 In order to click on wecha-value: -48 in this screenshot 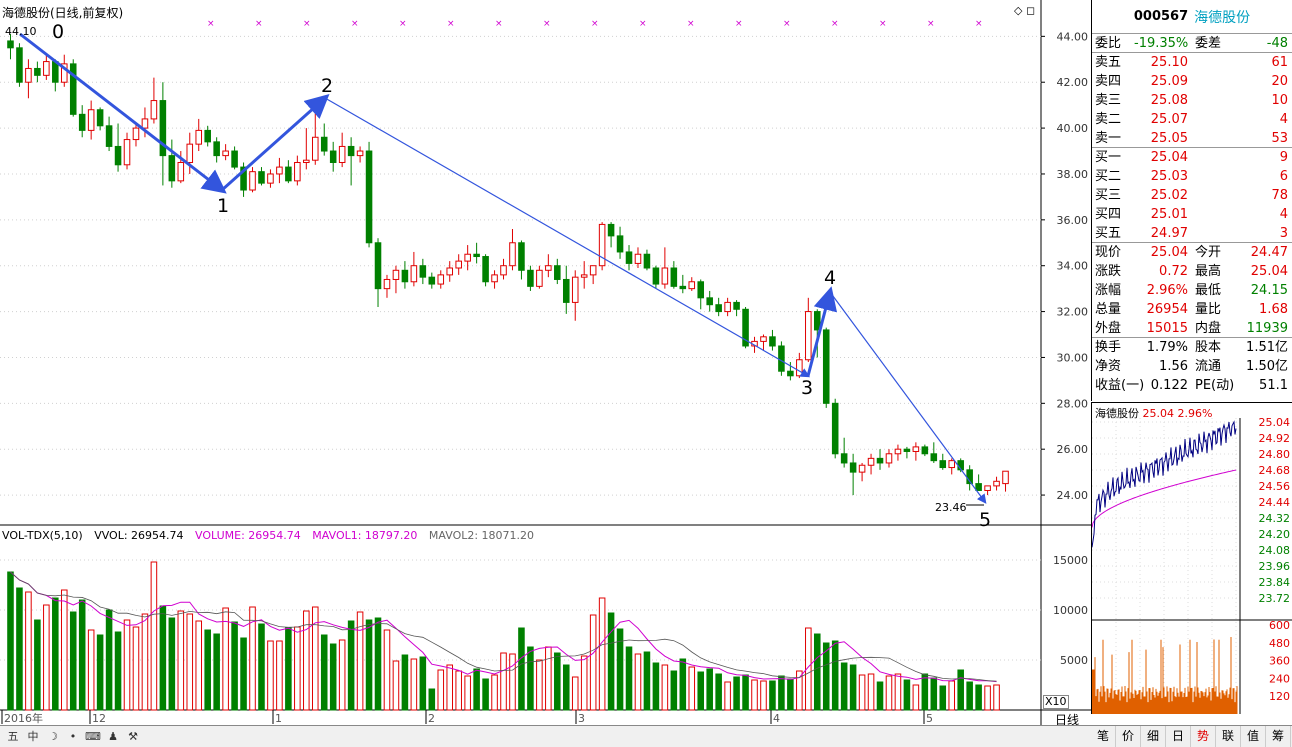, I will do `click(1277, 43)`.